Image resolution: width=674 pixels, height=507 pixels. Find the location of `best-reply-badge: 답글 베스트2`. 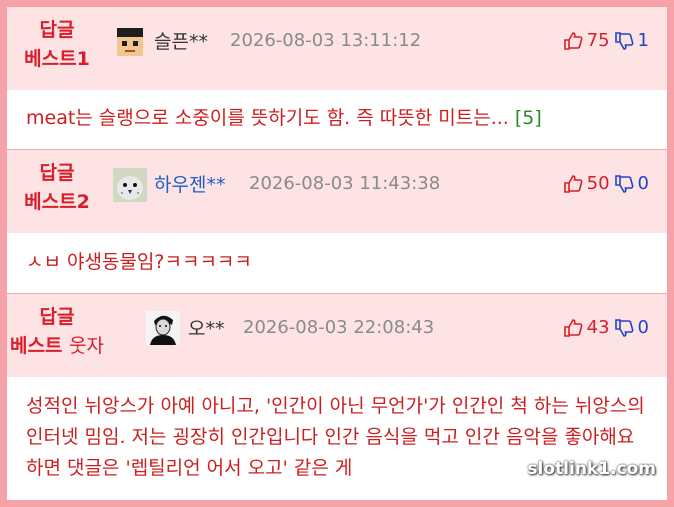

best-reply-badge: 답글 베스트2 is located at coordinates (57, 187).